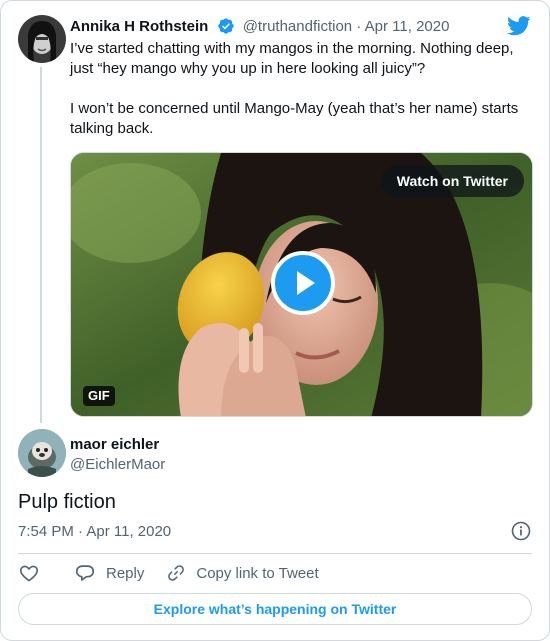  What do you see at coordinates (94, 532) in the screenshot?
I see `reply-timestamp: 7:54 PM · Apr 11, 2020` at bounding box center [94, 532].